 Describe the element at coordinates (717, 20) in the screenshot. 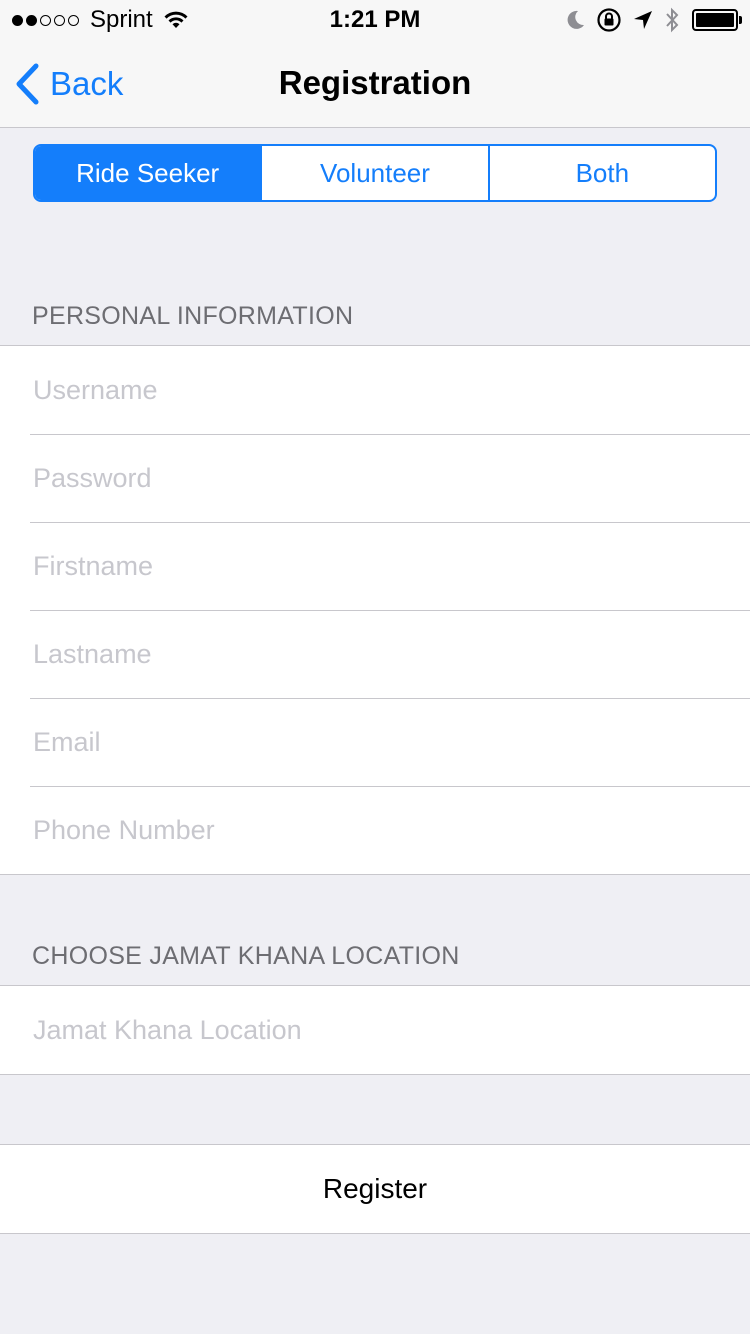

I see `battery-icon` at that location.